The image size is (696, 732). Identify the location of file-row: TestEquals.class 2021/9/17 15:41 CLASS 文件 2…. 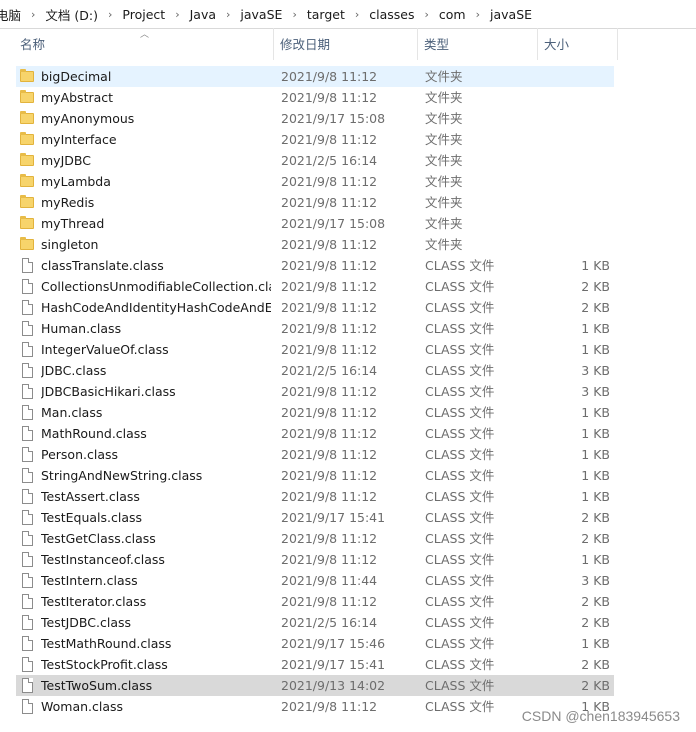
(315, 517).